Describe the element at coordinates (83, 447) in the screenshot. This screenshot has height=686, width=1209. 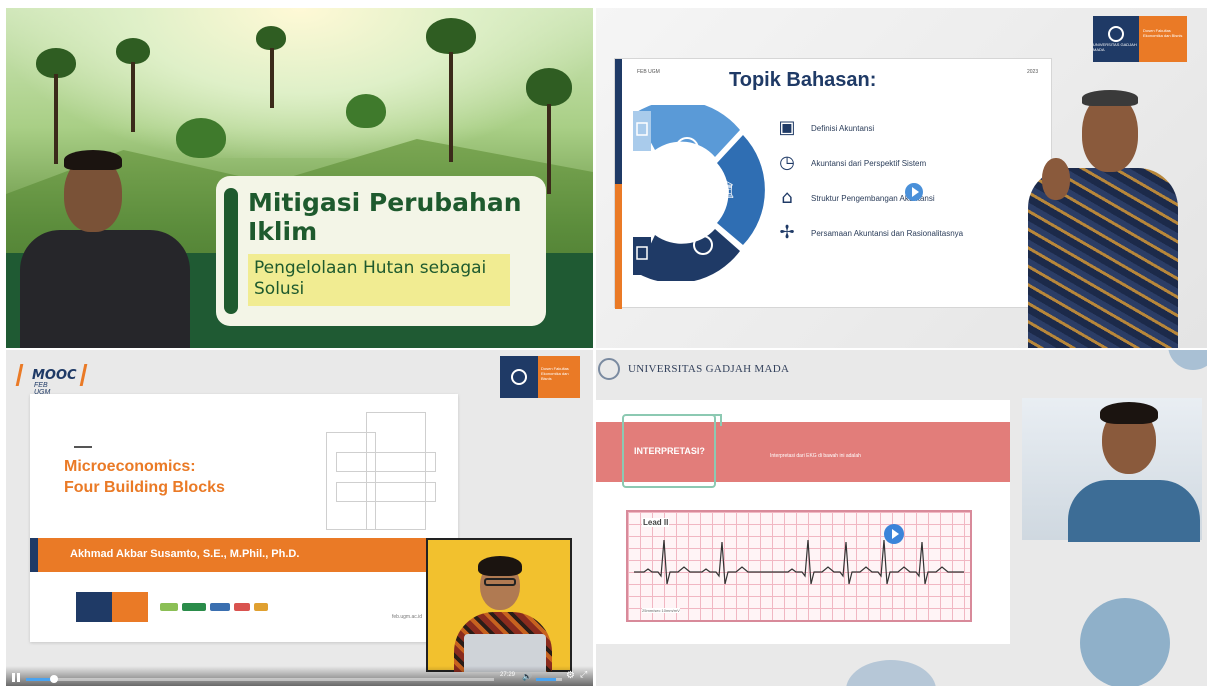
I see `title-dash` at that location.